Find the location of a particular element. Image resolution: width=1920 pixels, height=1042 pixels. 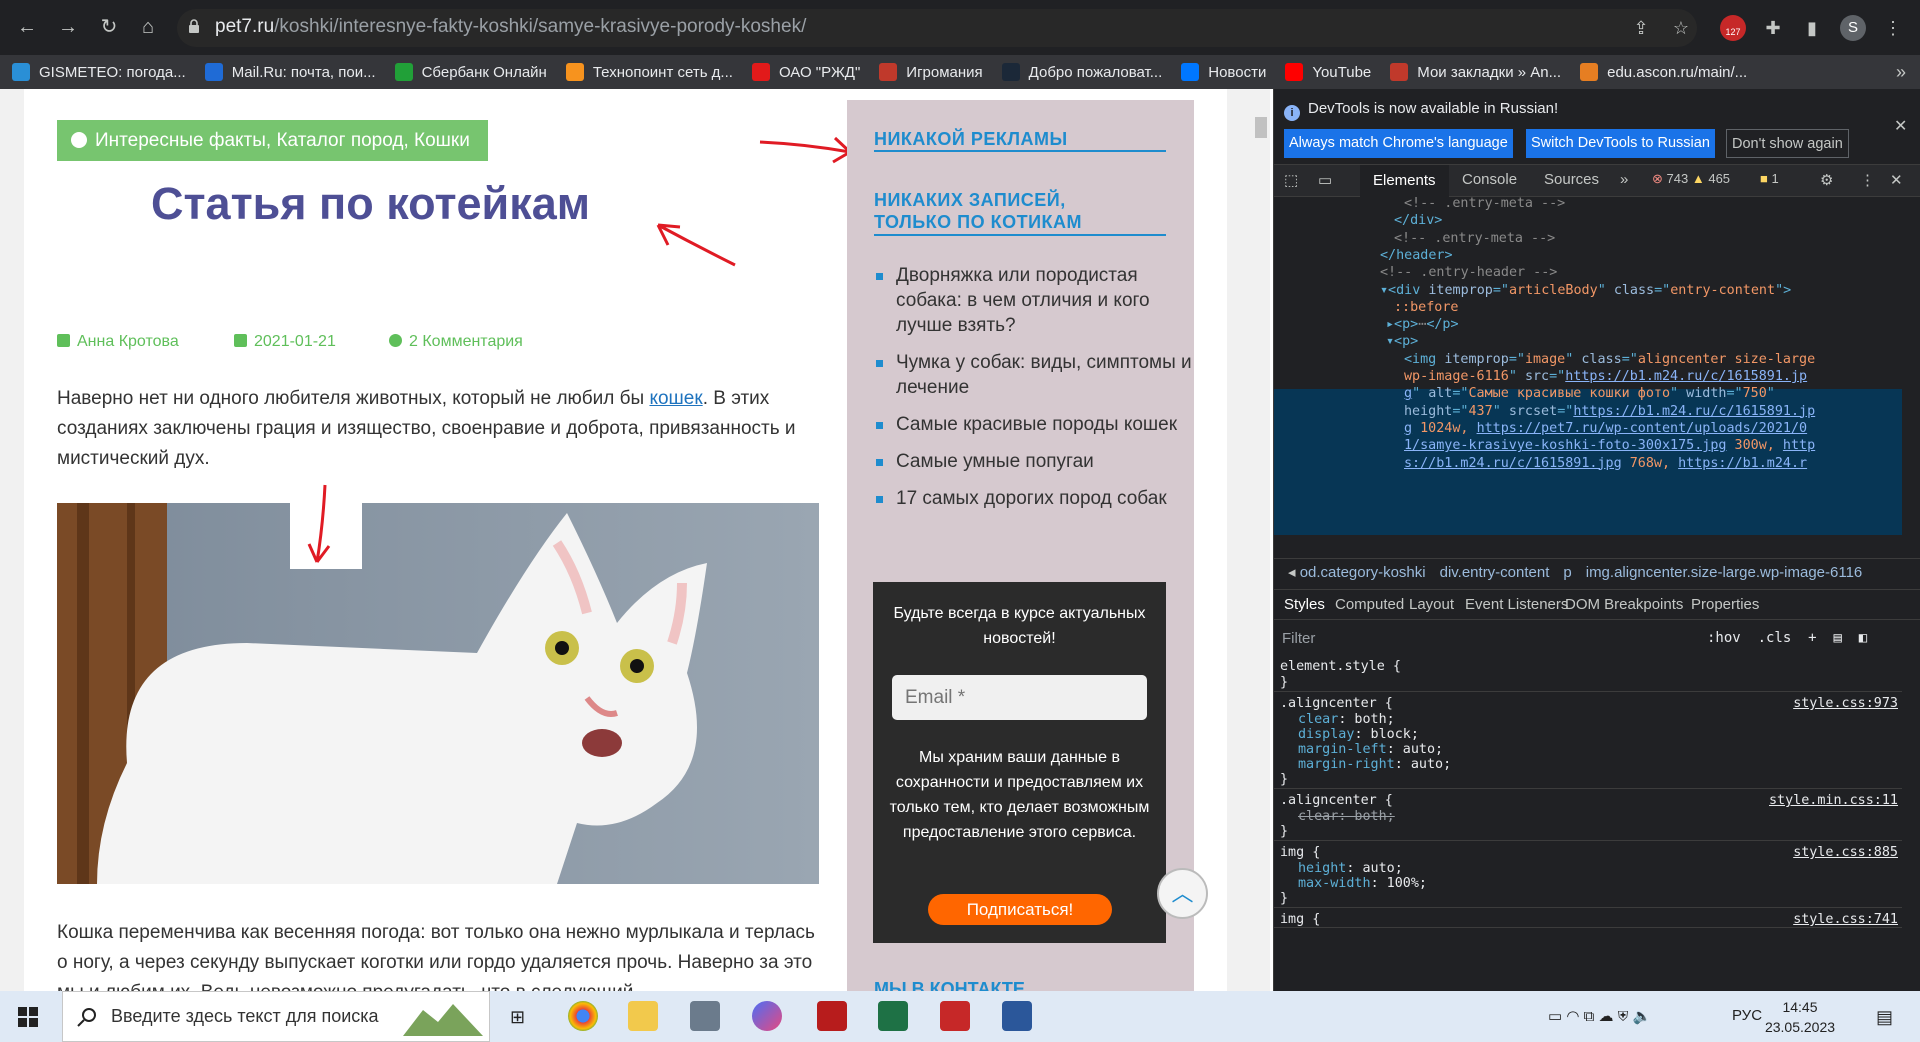

autocad-icon is located at coordinates (955, 1016).